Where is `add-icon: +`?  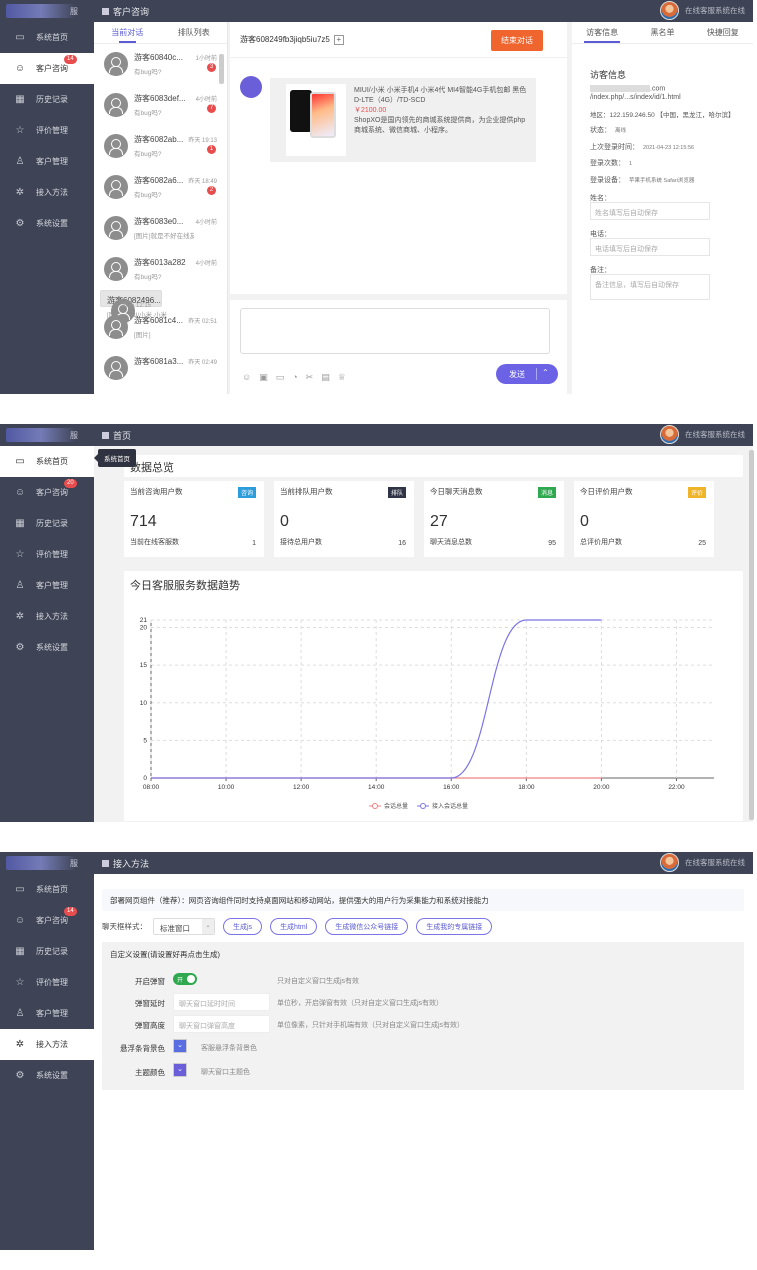 add-icon: + is located at coordinates (338, 39).